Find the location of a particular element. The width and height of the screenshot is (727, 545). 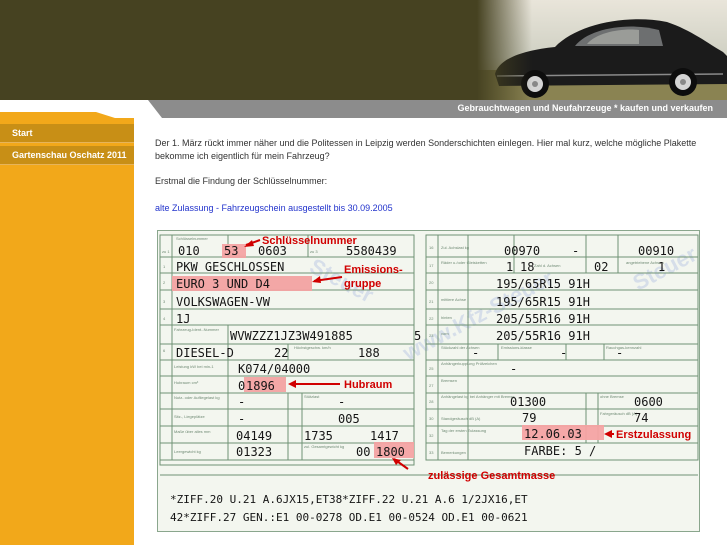

annotation-gross-weight: zulässige Gesamtmasse is located at coordinates (491, 476).